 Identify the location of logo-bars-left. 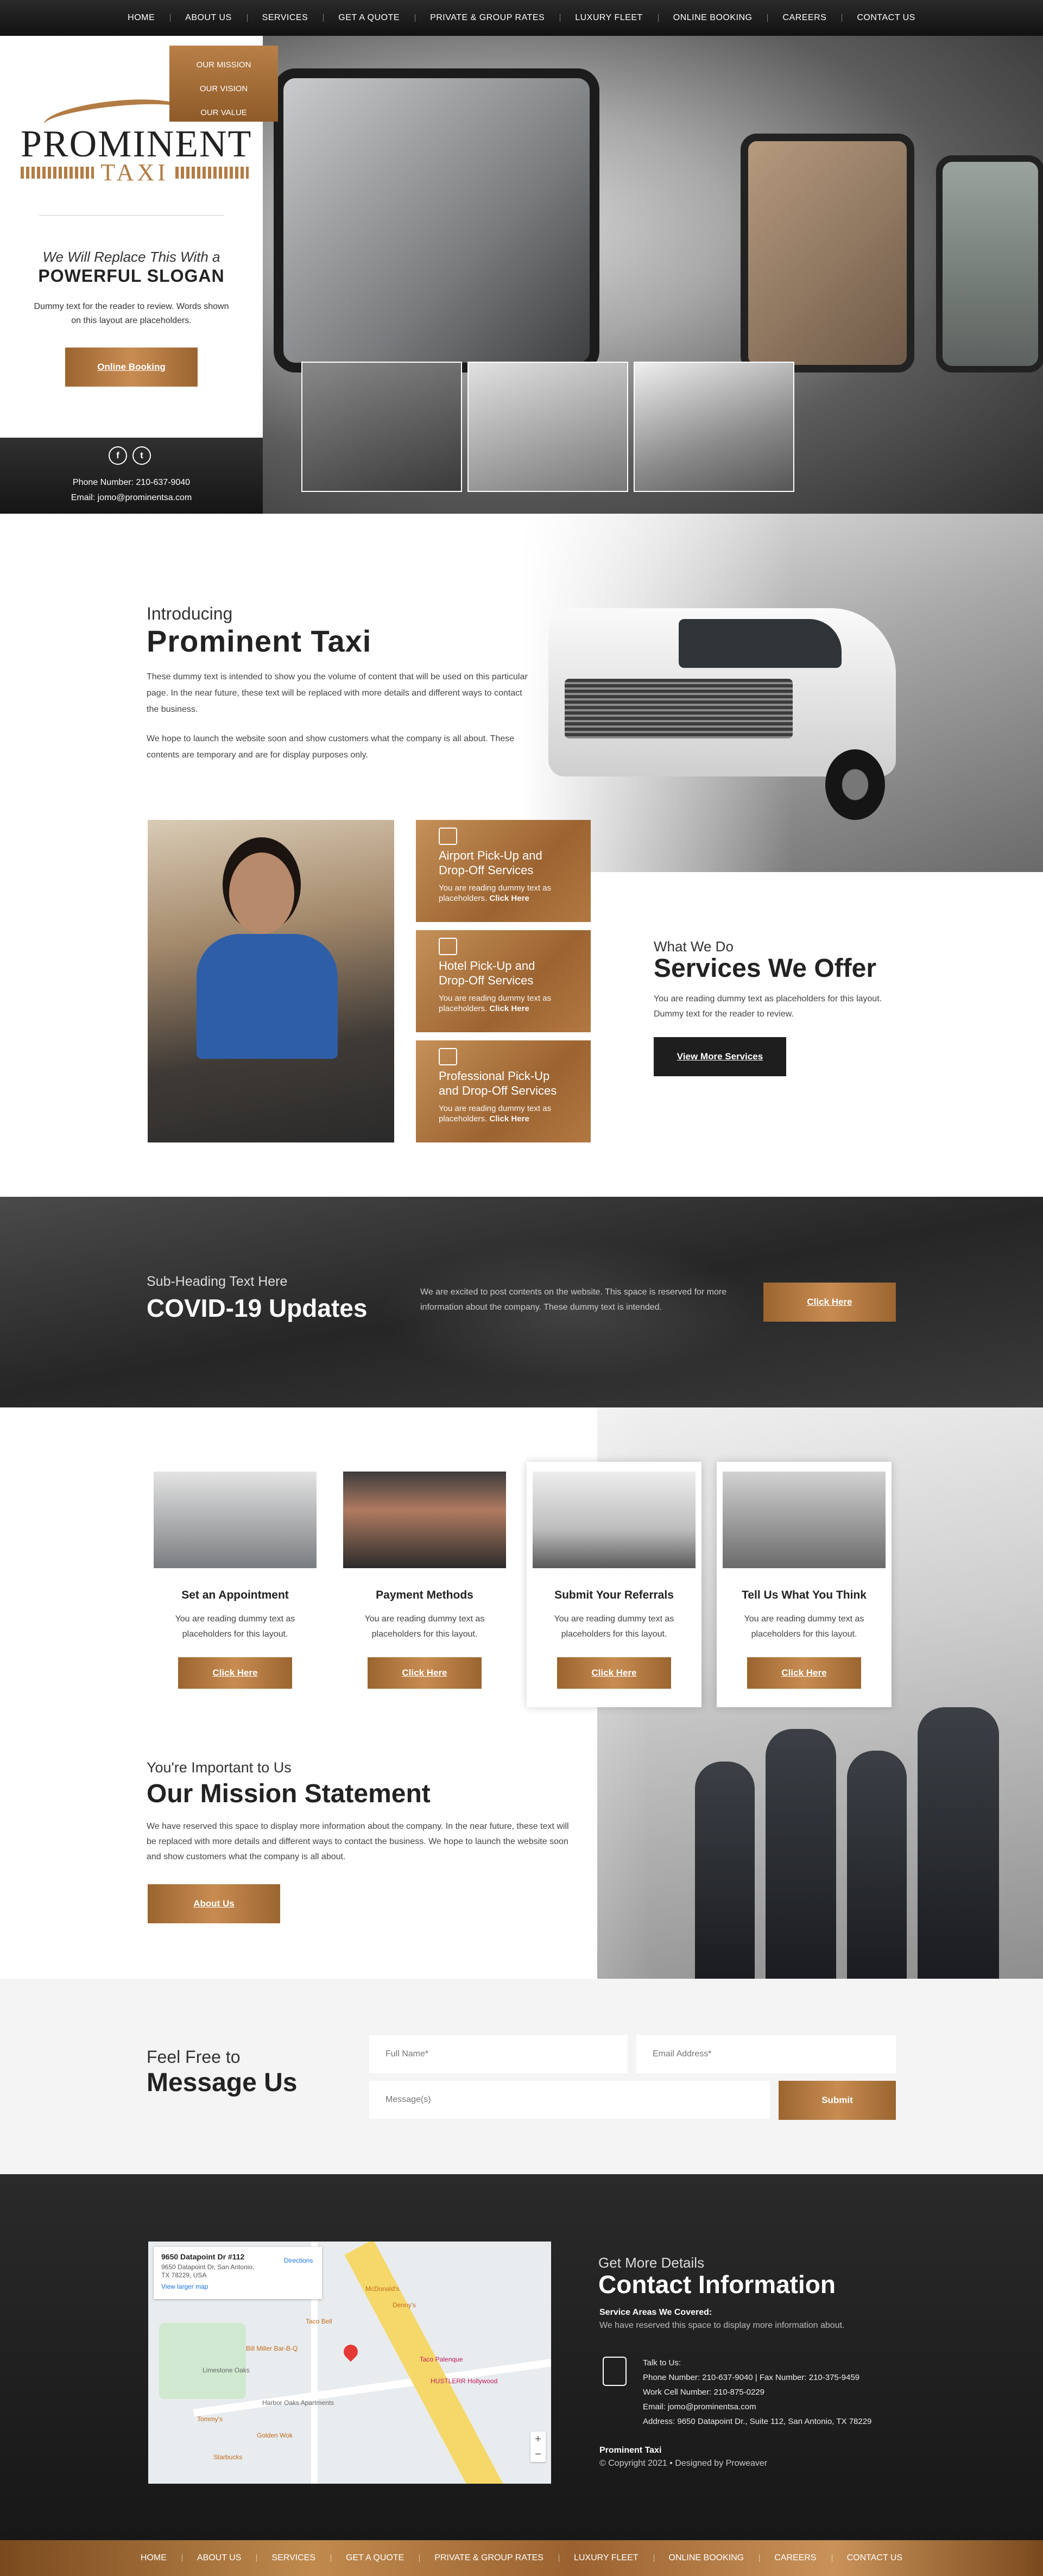
(57, 173).